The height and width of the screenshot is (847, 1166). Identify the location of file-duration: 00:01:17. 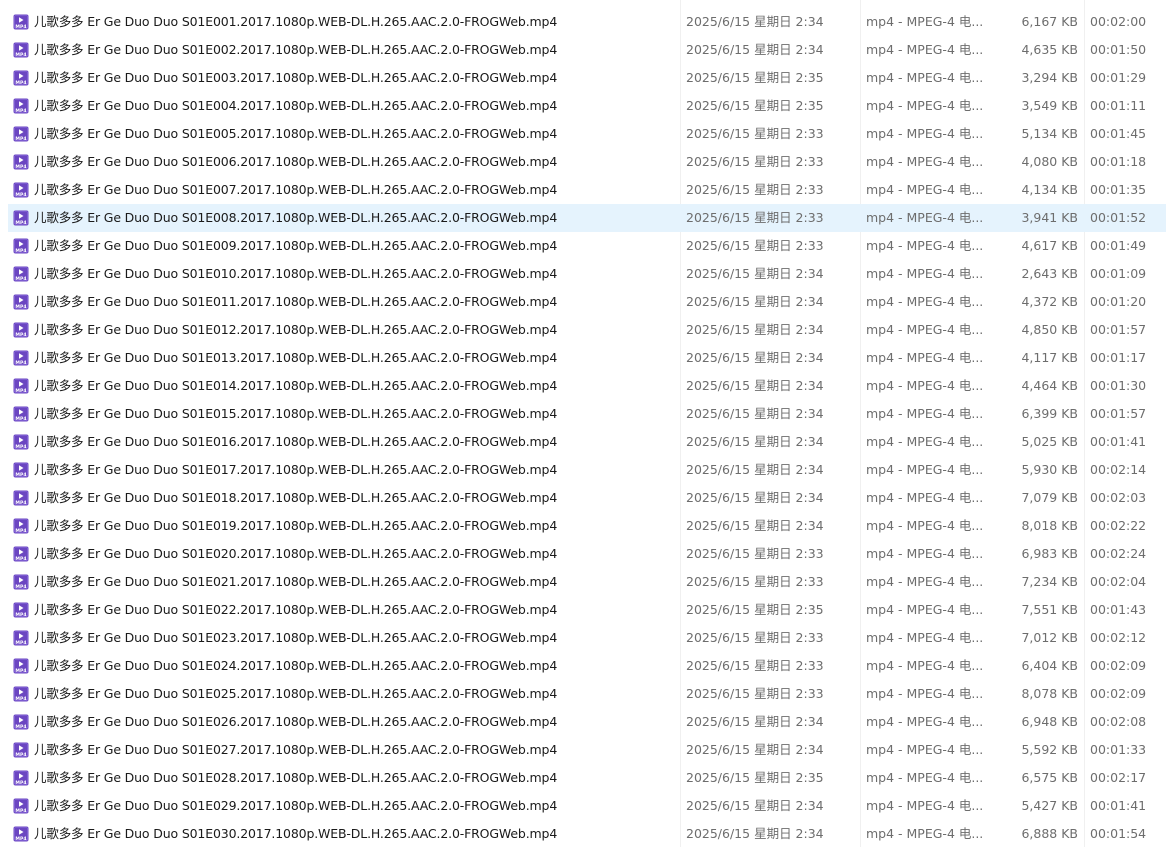
(1118, 357).